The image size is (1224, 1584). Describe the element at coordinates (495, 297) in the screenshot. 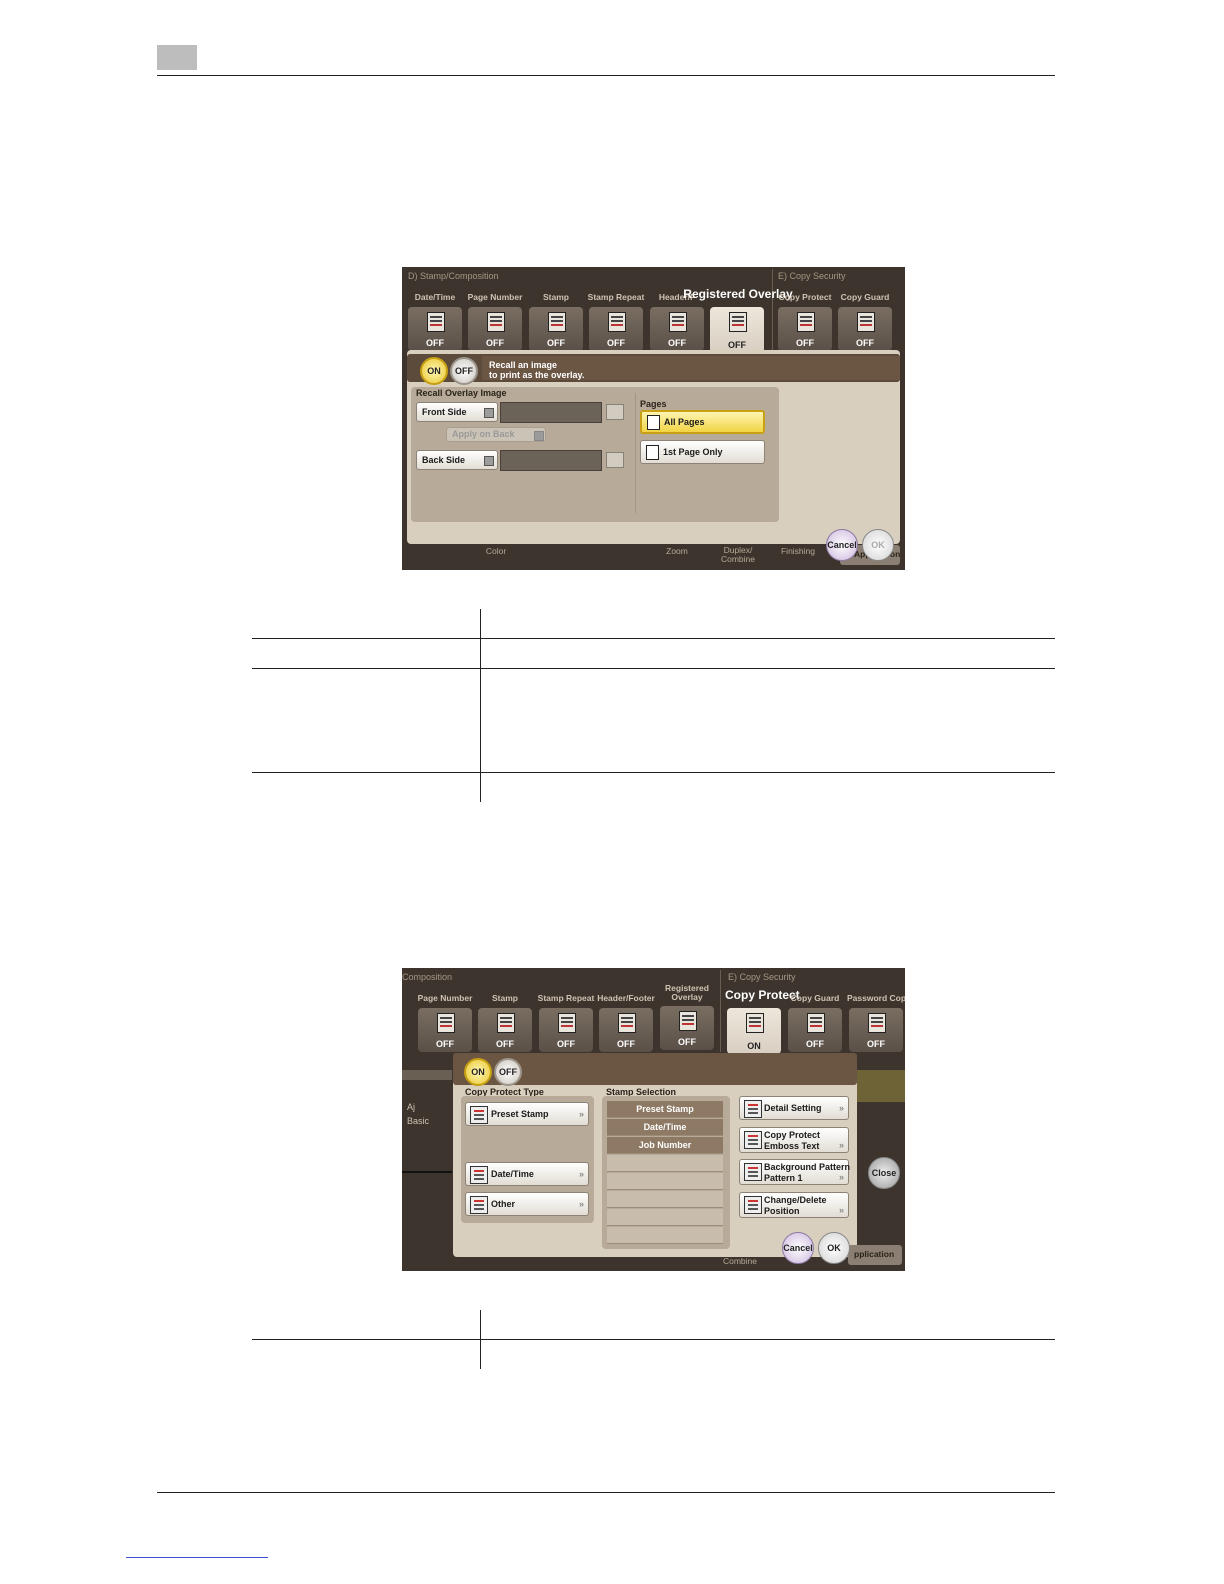

I see `fn-label: Page Number` at that location.